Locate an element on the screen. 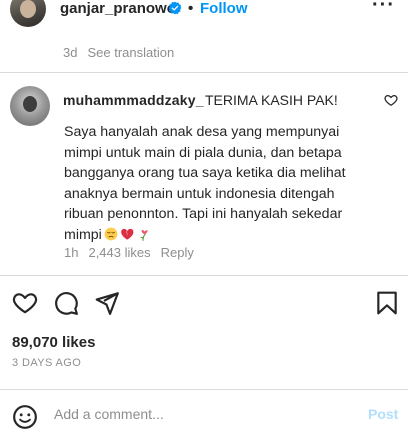 The image size is (408, 430). caption-age: 3d is located at coordinates (70, 52).